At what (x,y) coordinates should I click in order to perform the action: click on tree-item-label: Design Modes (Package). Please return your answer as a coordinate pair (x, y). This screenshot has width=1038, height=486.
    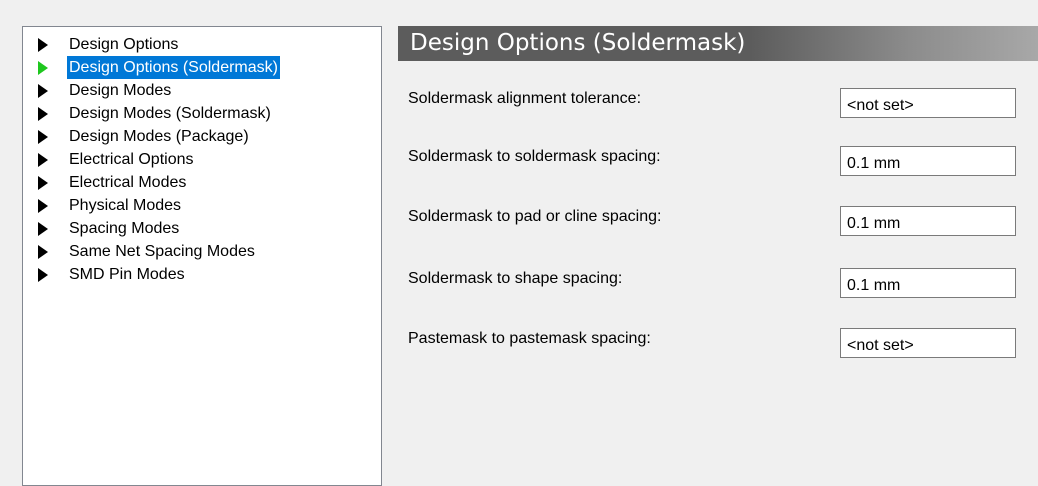
    Looking at the image, I should click on (159, 136).